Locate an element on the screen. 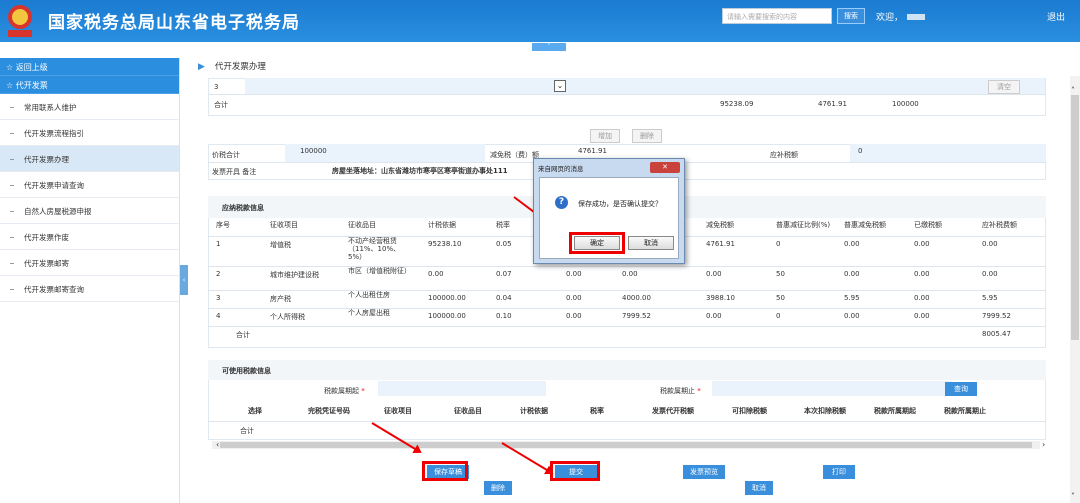  tax-cell-no: 3 is located at coordinates (218, 298).